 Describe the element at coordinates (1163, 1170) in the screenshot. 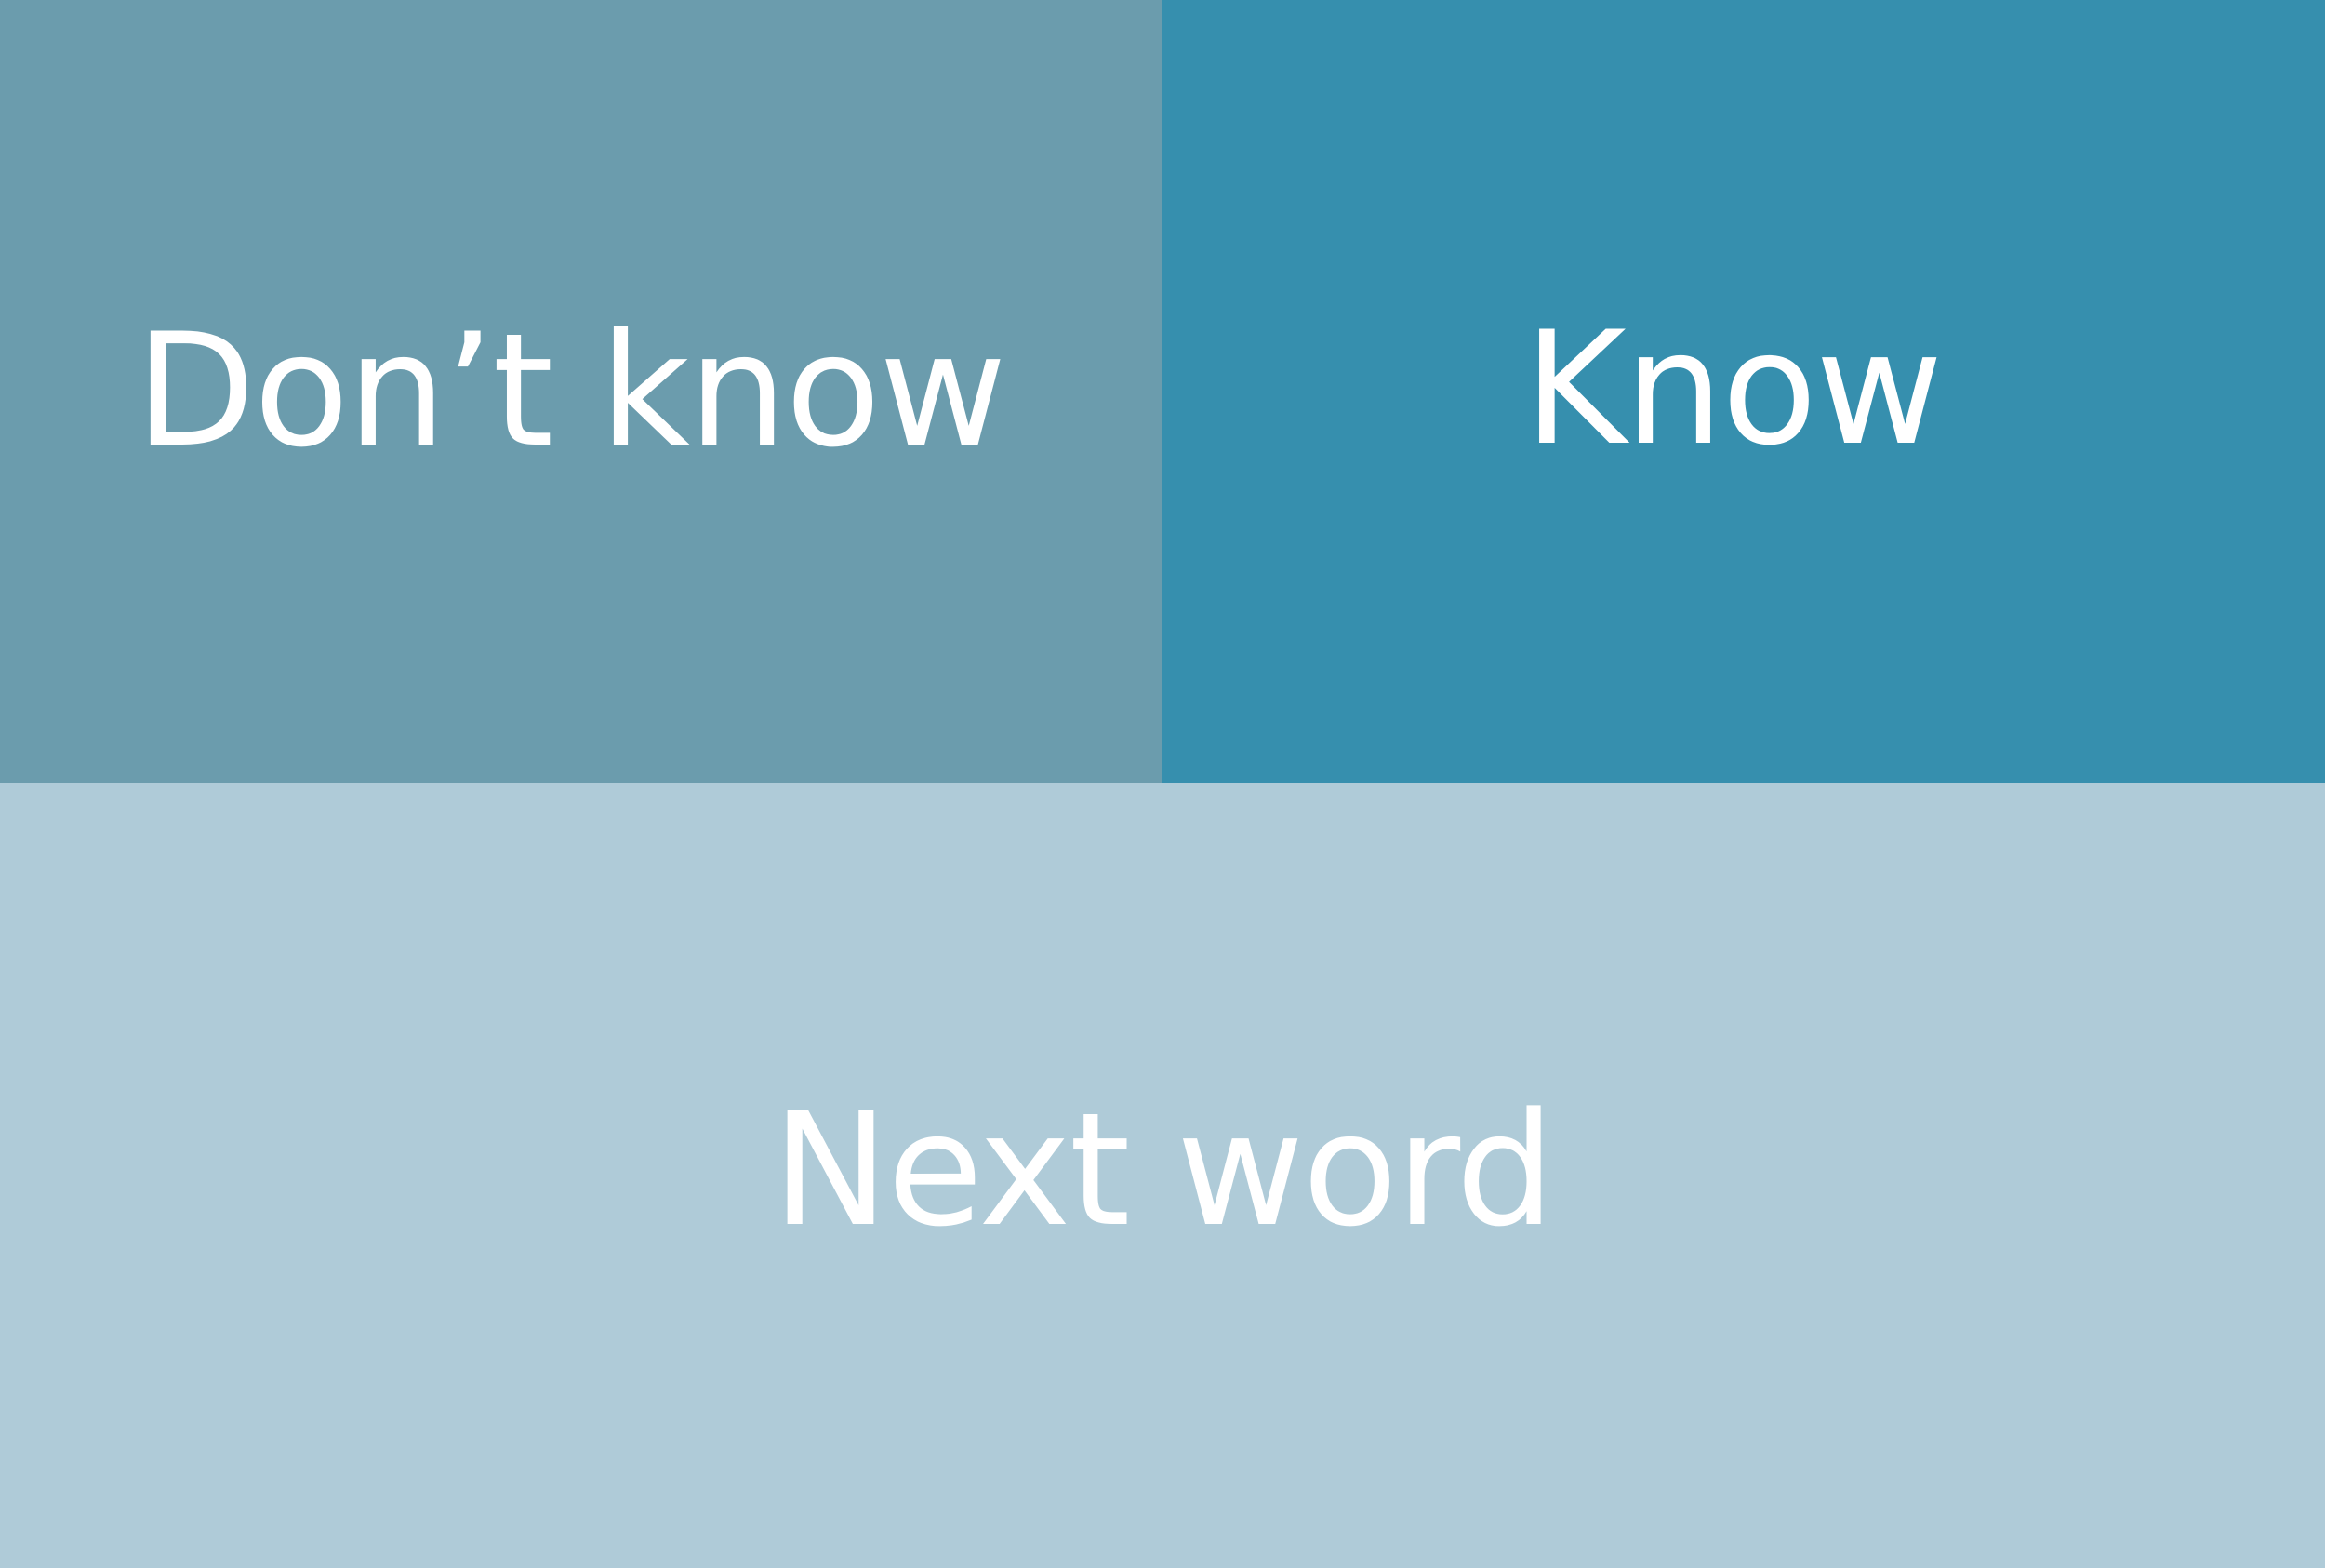

I see `next-word-label: Next word` at that location.